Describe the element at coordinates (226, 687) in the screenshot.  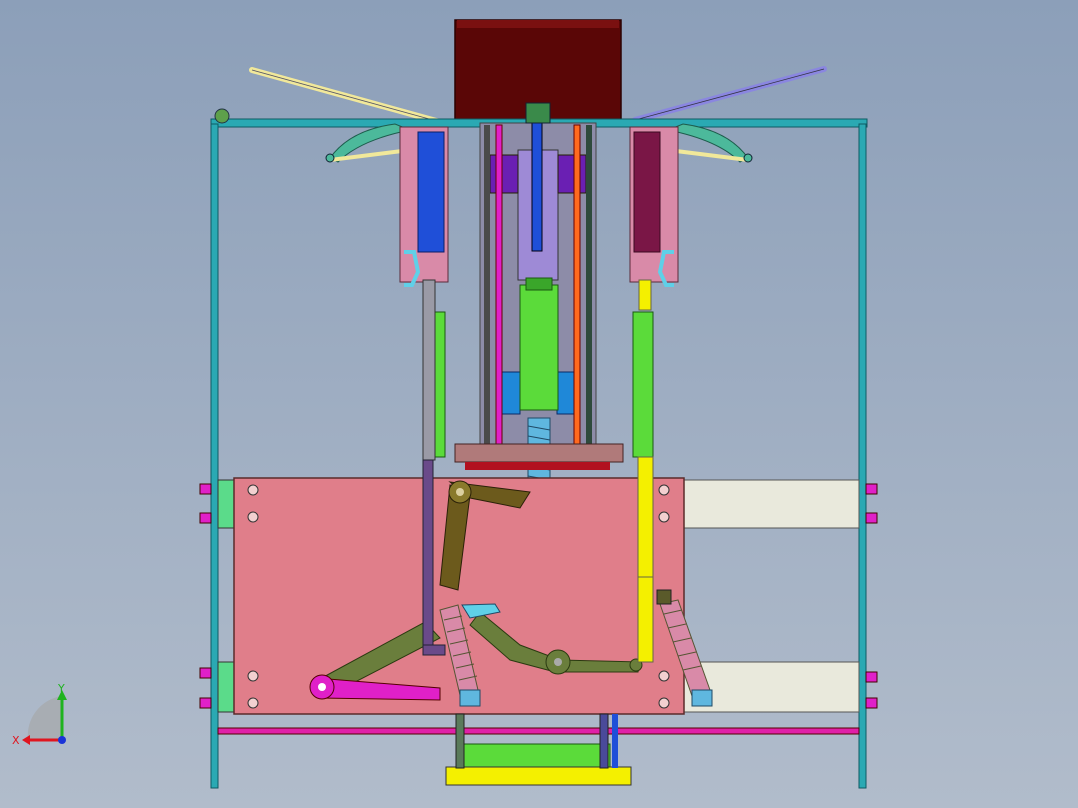
I see `left-lower-green-mount` at that location.